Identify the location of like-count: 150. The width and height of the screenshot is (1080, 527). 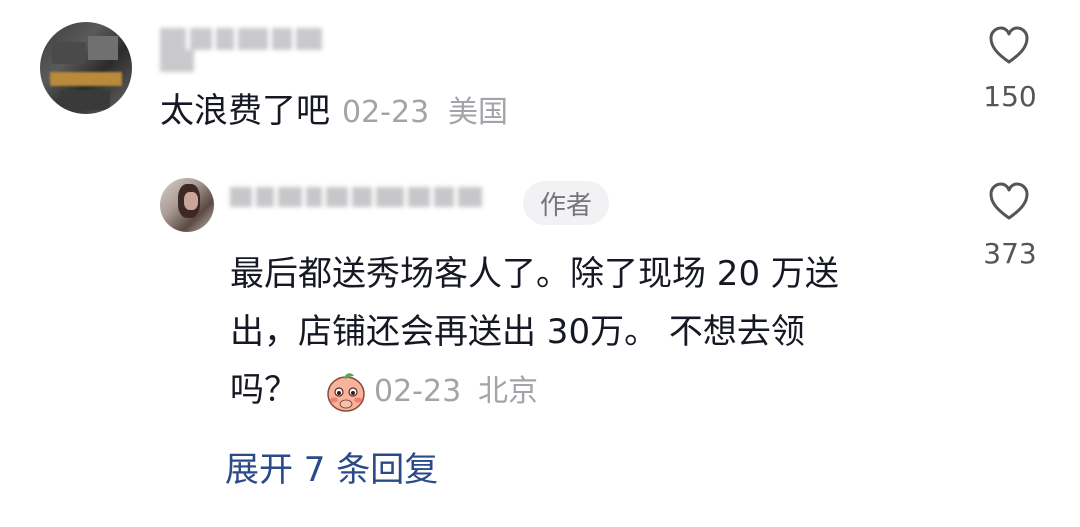
(1010, 96).